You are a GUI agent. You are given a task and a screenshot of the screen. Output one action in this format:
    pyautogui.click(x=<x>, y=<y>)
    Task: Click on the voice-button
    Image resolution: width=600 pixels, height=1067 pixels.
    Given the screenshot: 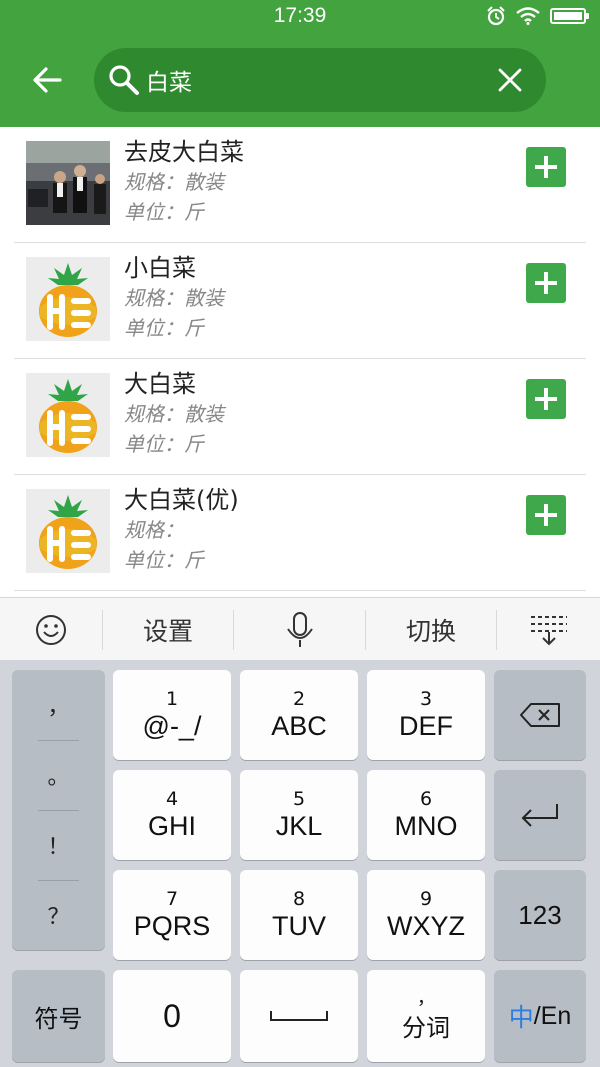 What is the action you would take?
    pyautogui.click(x=299, y=629)
    